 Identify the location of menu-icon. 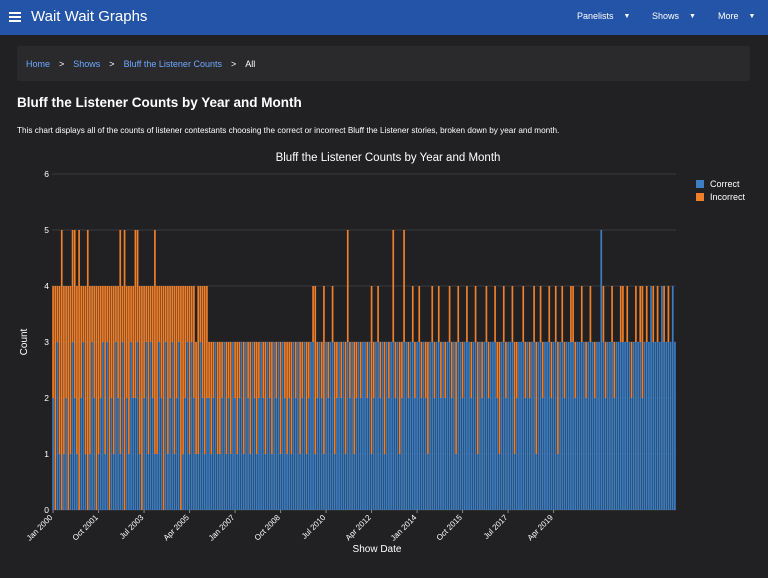
(15, 17).